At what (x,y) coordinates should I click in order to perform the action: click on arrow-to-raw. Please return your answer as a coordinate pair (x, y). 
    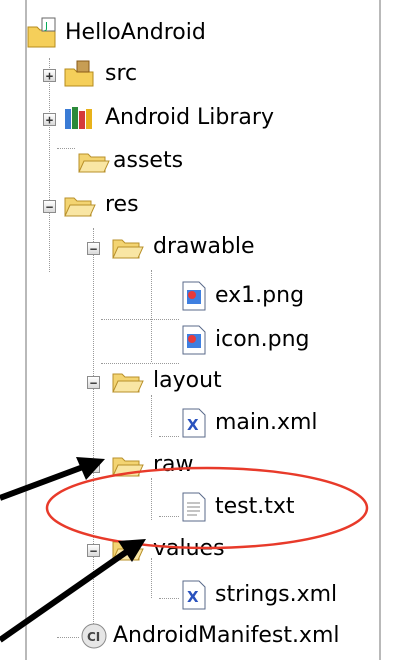
    Looking at the image, I should click on (52, 479).